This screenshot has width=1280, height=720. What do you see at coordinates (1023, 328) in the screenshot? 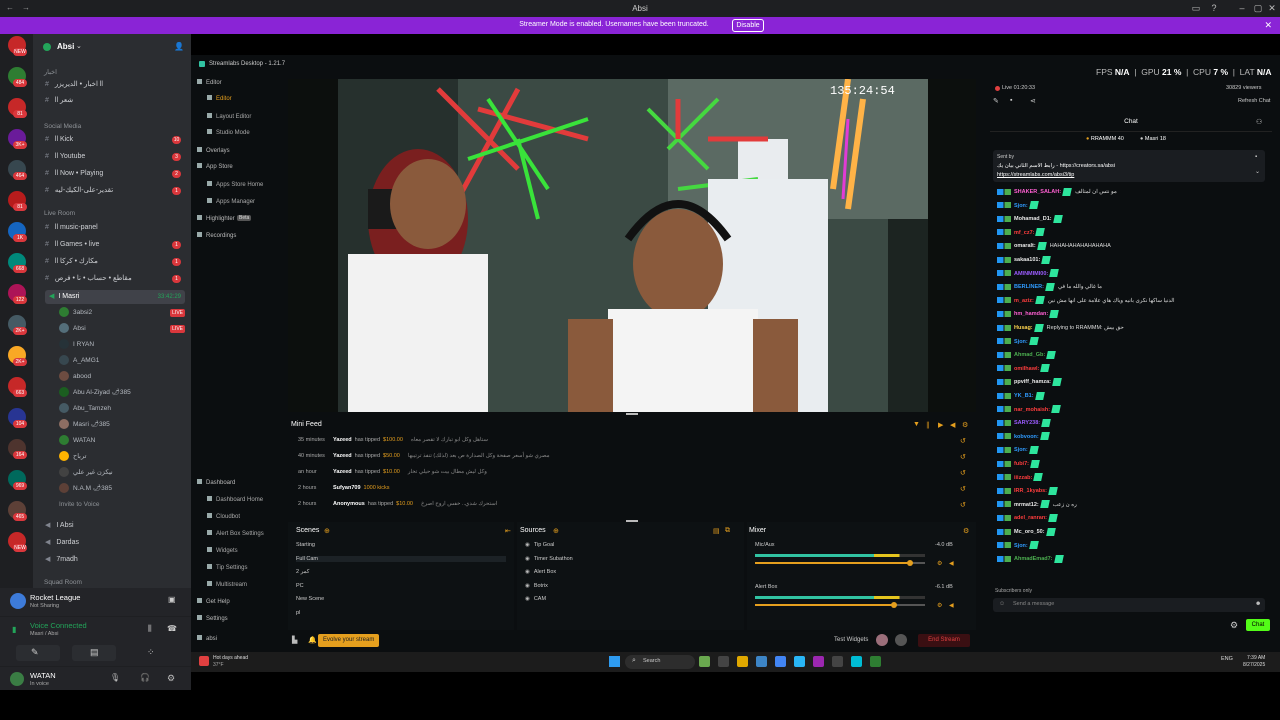
I see `chat-username: Husag:` at bounding box center [1023, 328].